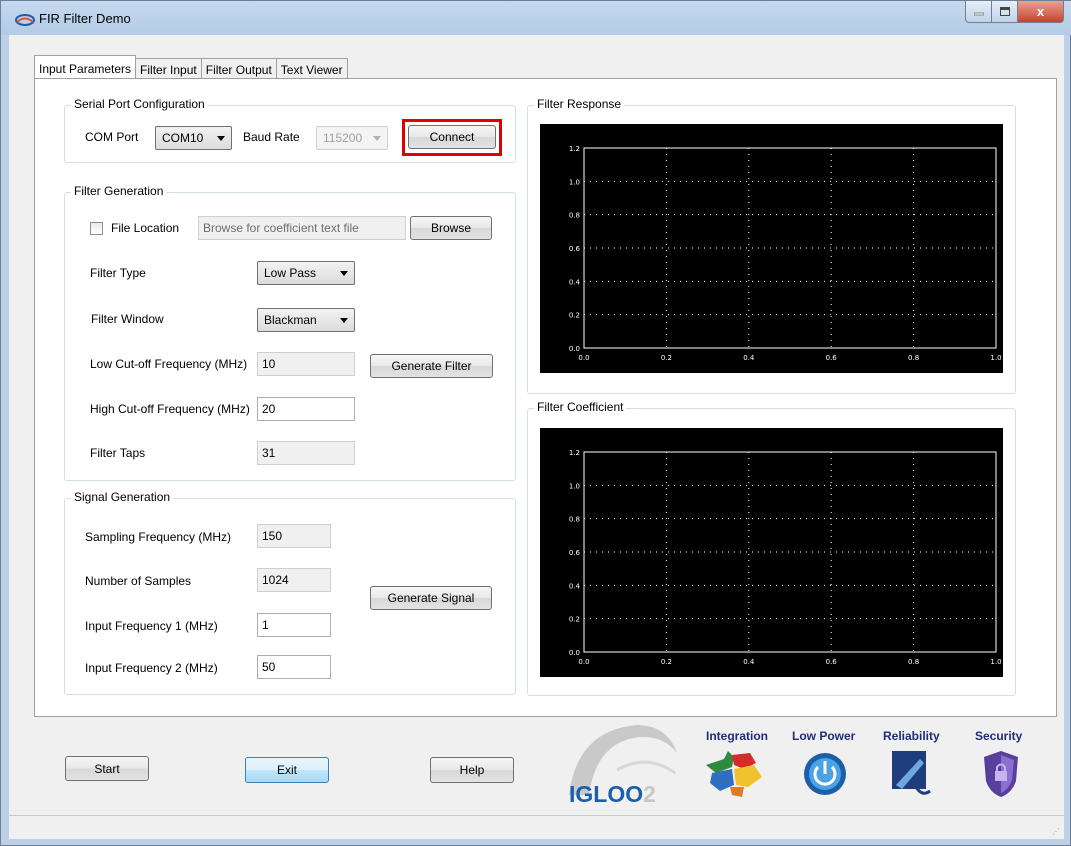 The width and height of the screenshot is (1071, 846). Describe the element at coordinates (151, 668) in the screenshot. I see `input-frequency-2-label: Input Frequency 2 (MHz)` at that location.